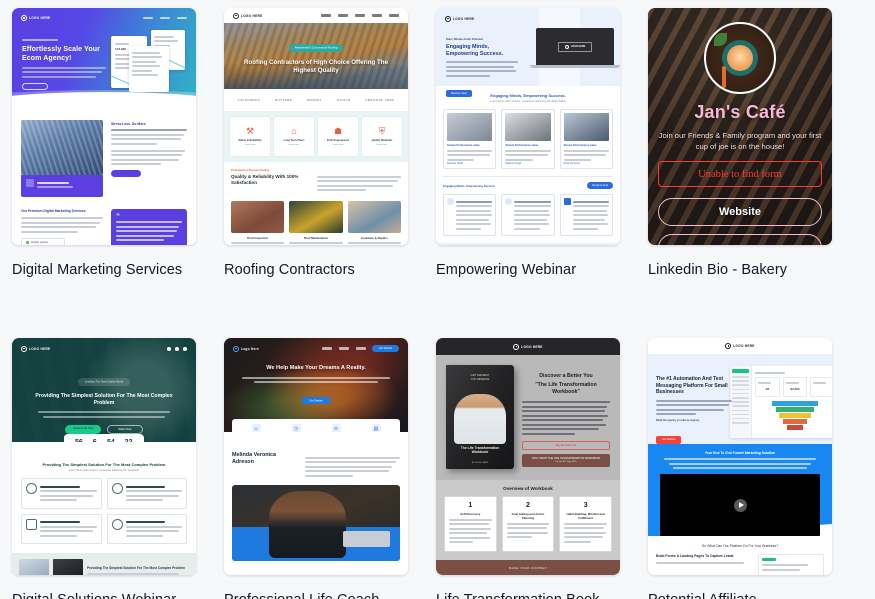 Image resolution: width=875 pixels, height=599 pixels. I want to click on funnel-chart, so click(795, 415).